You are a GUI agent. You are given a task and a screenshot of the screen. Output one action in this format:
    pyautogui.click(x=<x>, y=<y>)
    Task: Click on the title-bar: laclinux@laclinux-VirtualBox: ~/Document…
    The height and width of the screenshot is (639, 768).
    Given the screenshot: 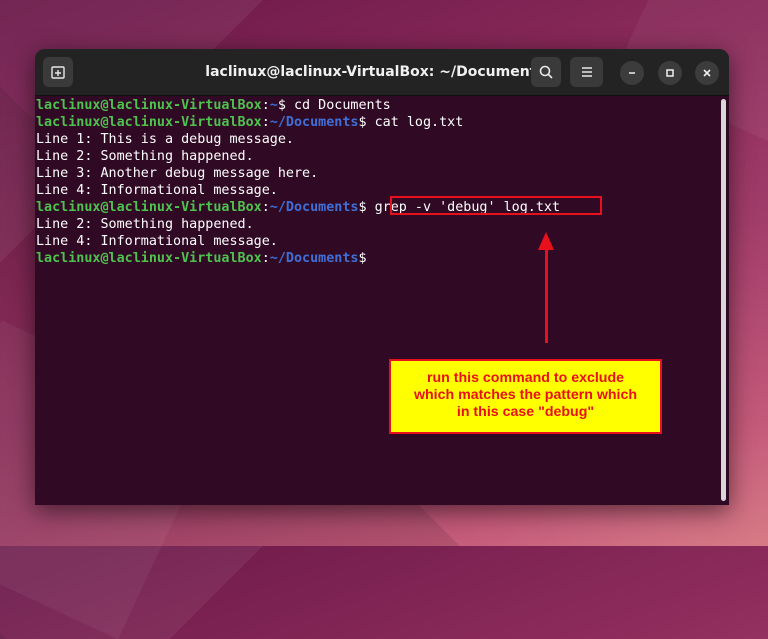 What is the action you would take?
    pyautogui.click(x=382, y=72)
    